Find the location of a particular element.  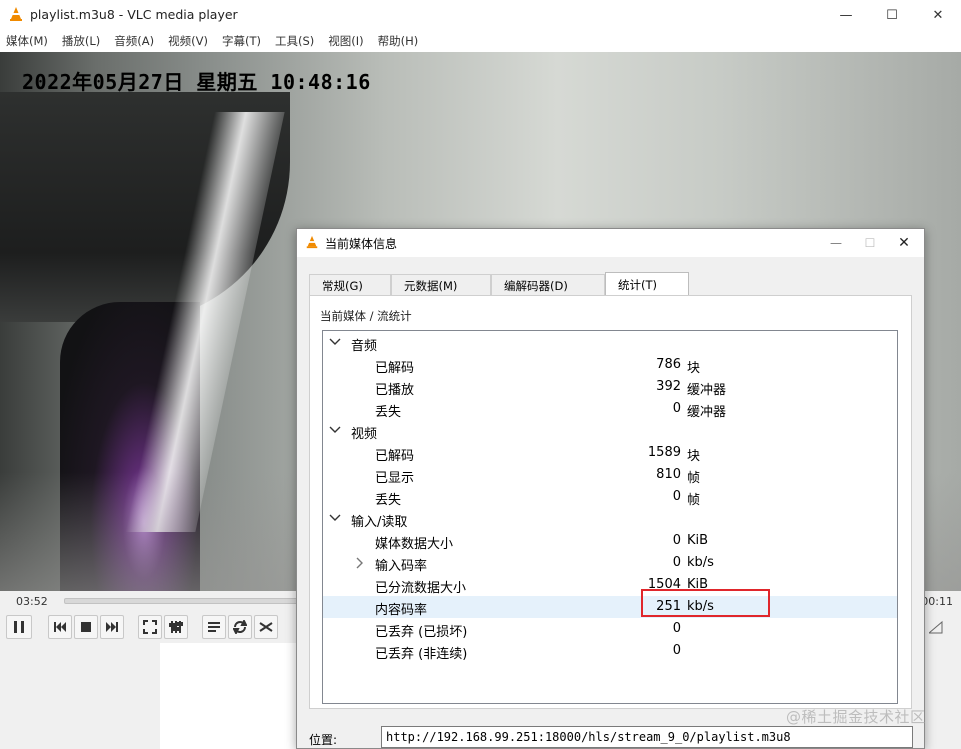

loop-button is located at coordinates (240, 627).